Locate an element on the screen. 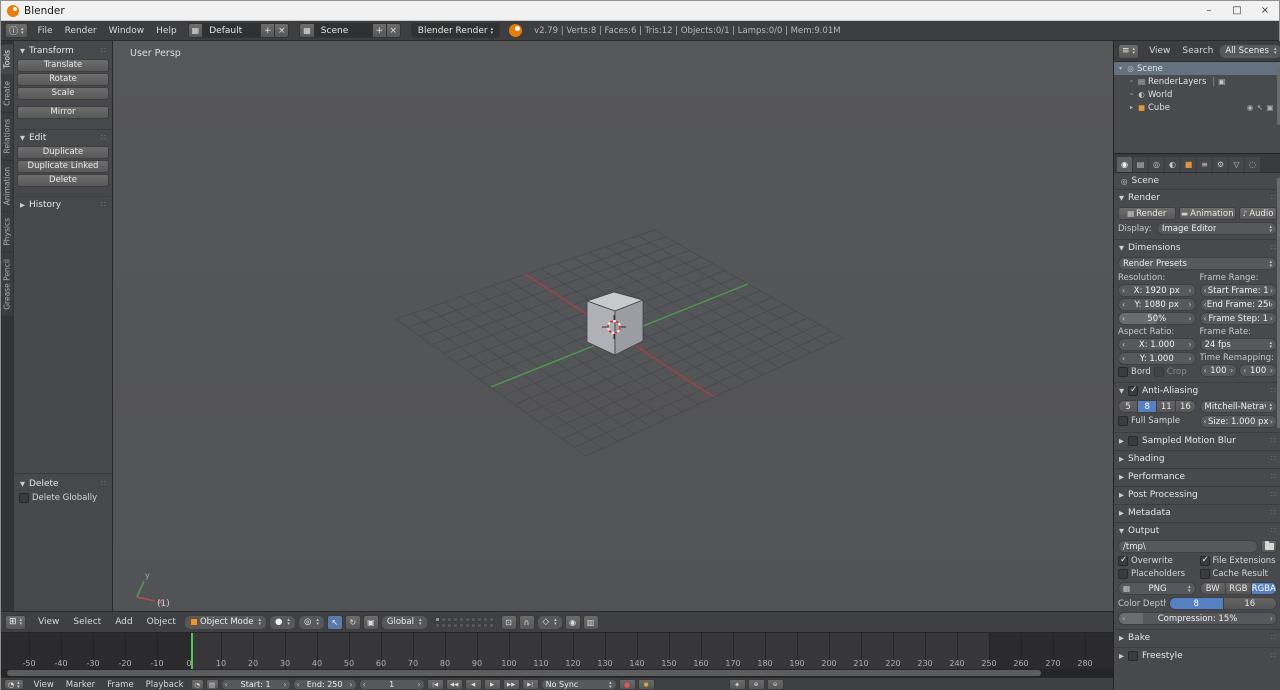 The width and height of the screenshot is (1280, 690). screen-layout-name: Default is located at coordinates (232, 30).